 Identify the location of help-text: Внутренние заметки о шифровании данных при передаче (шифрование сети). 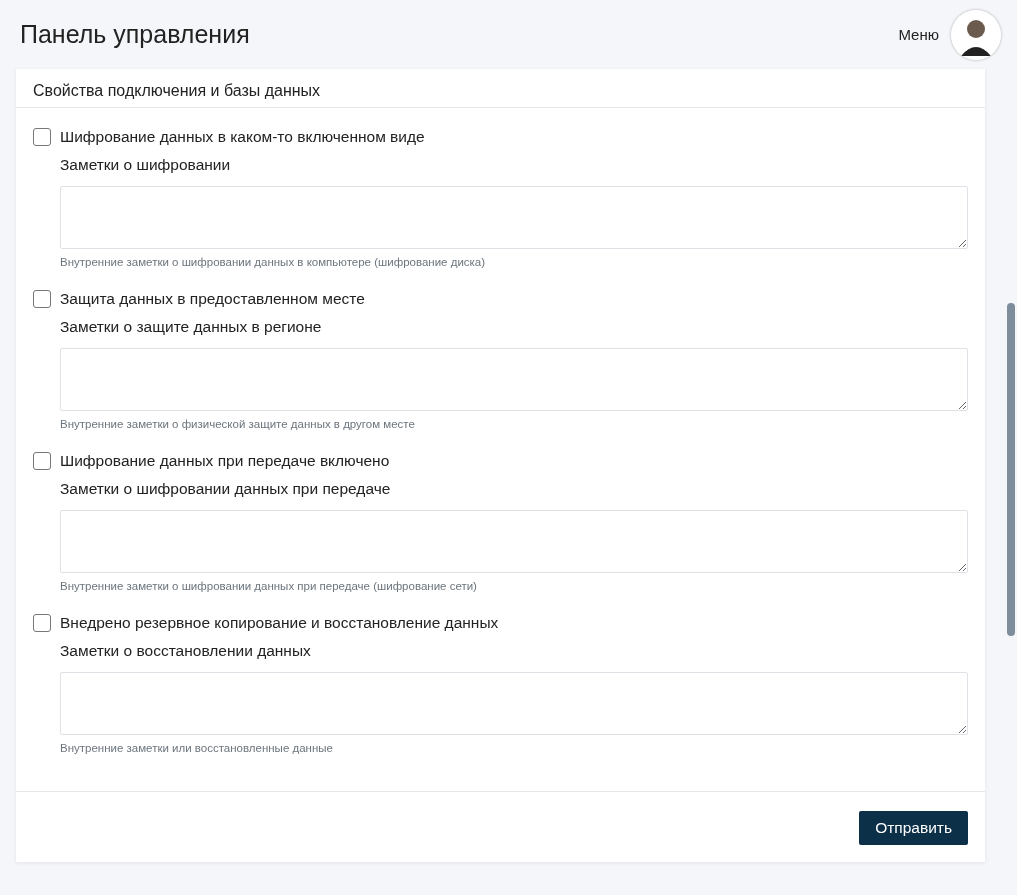
(269, 586).